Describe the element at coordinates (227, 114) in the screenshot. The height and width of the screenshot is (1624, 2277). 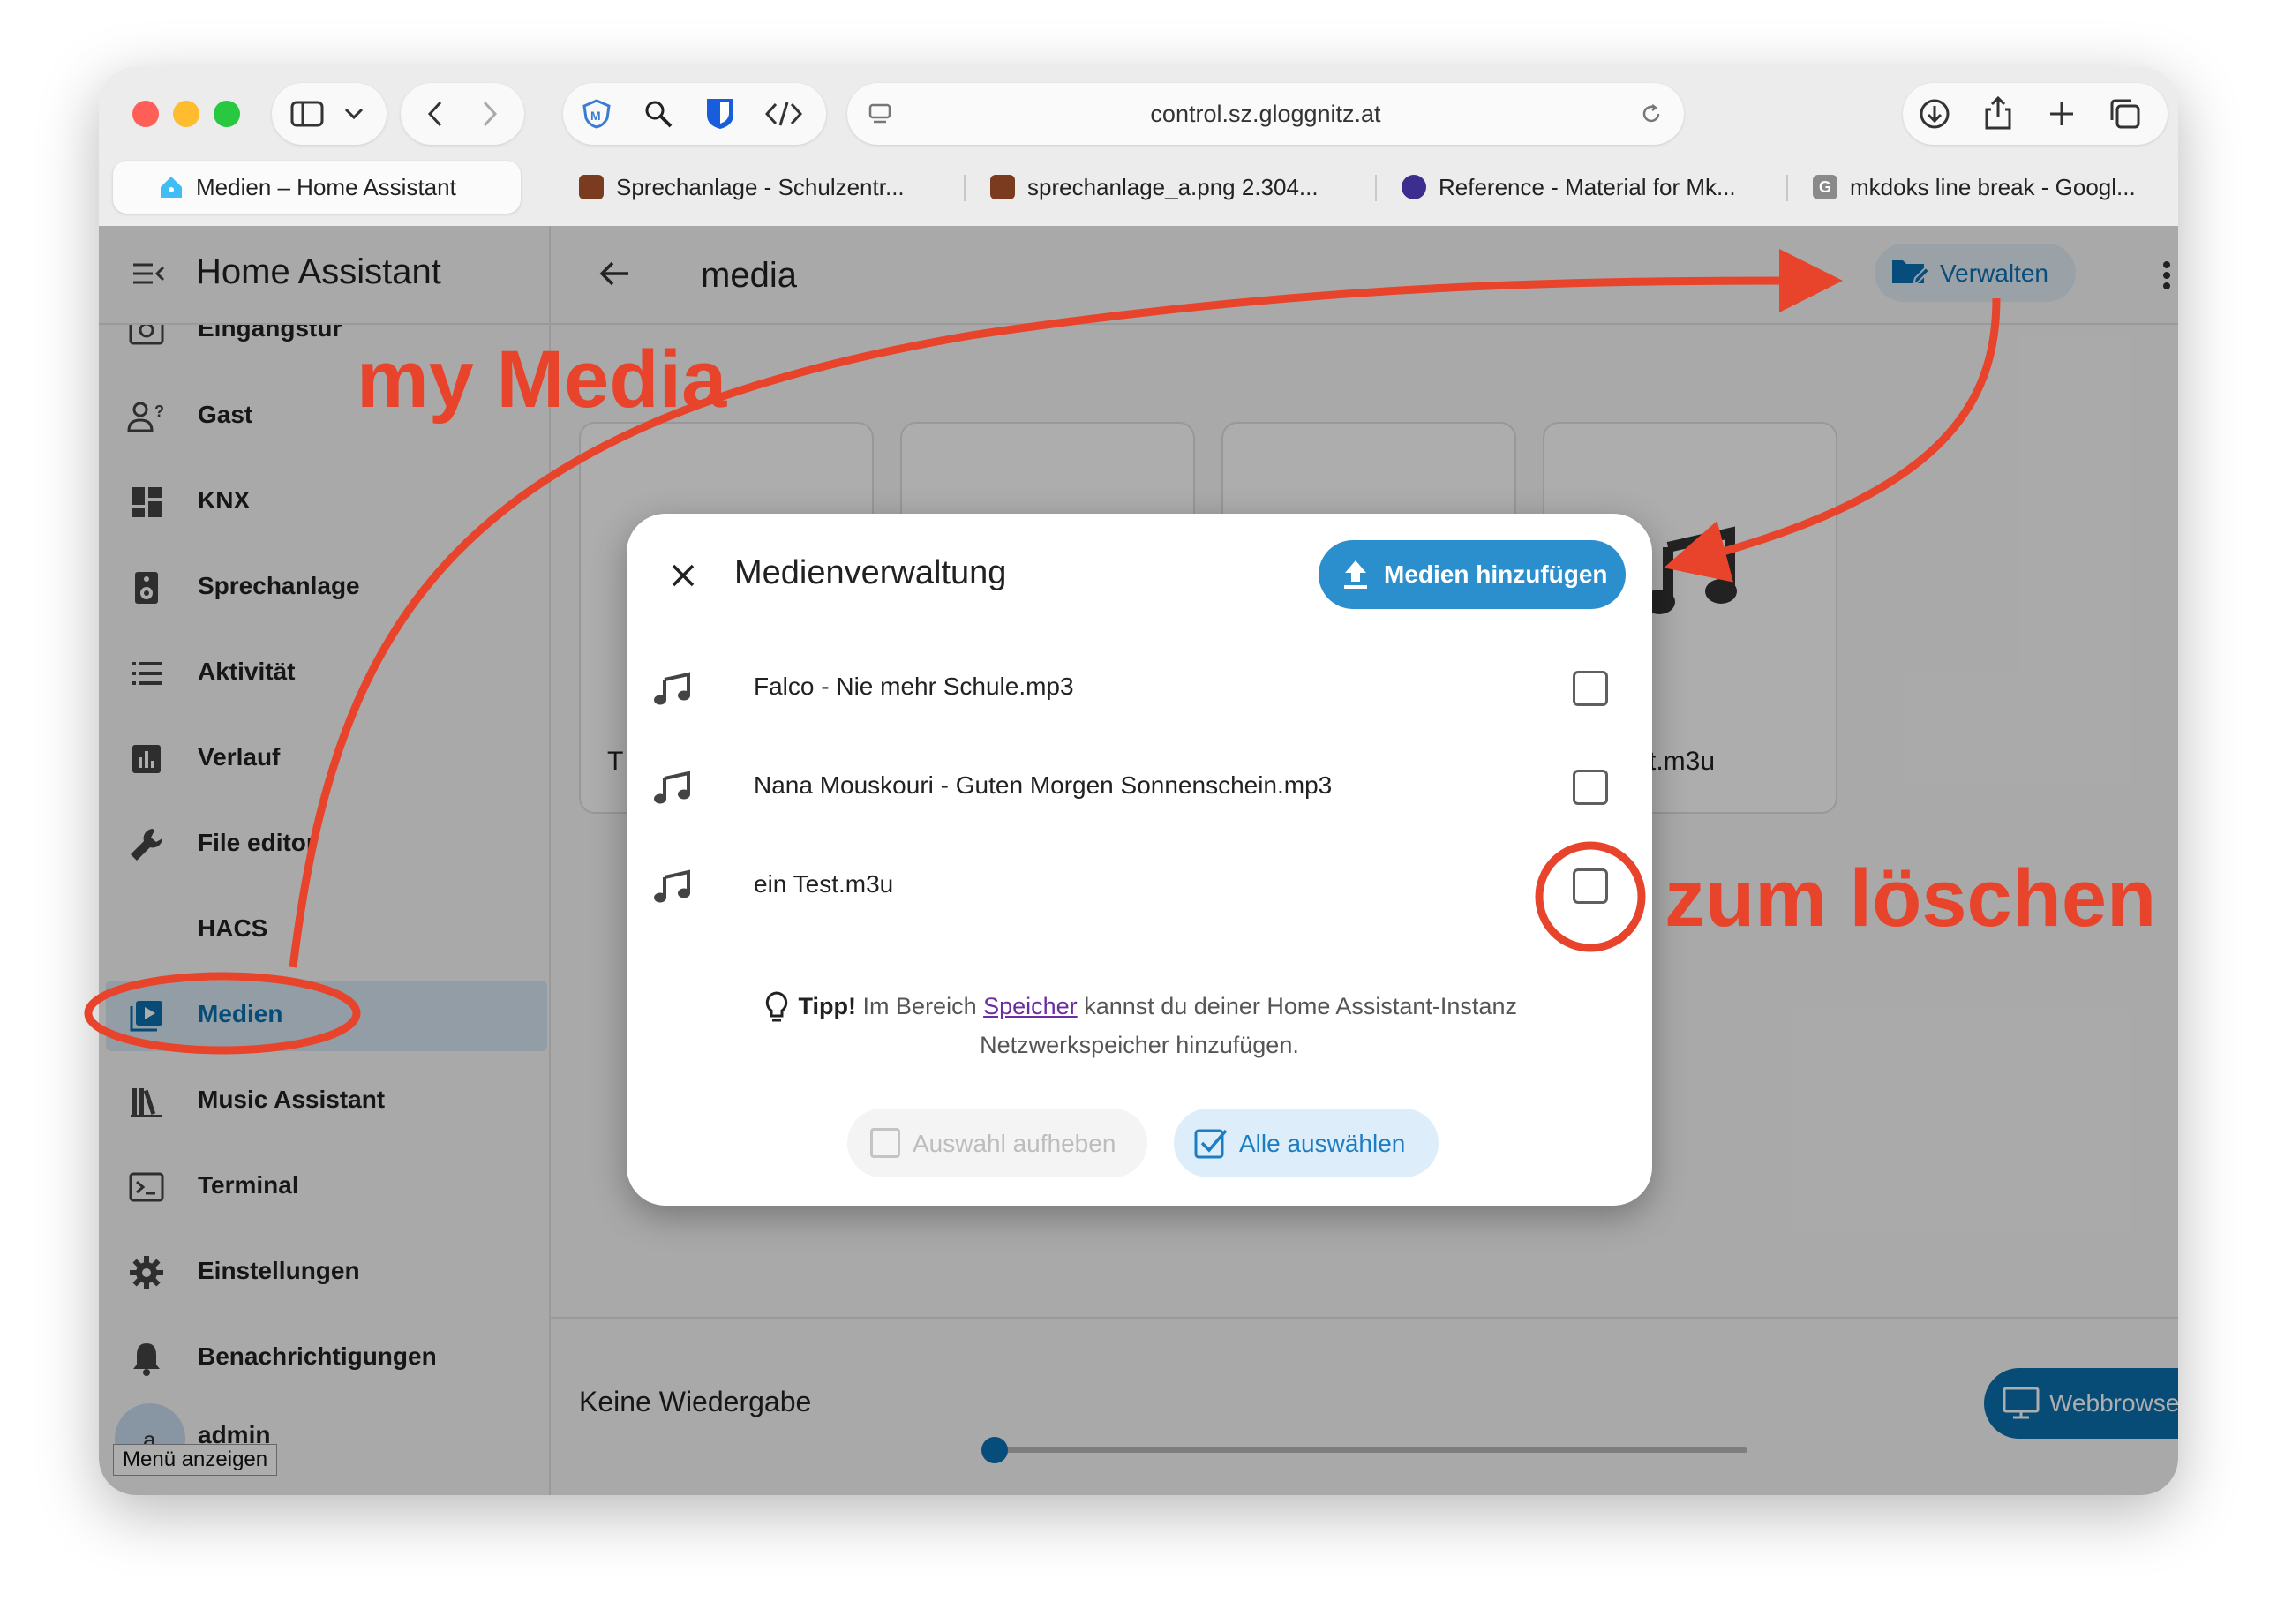
I see `zoom-window-button` at that location.